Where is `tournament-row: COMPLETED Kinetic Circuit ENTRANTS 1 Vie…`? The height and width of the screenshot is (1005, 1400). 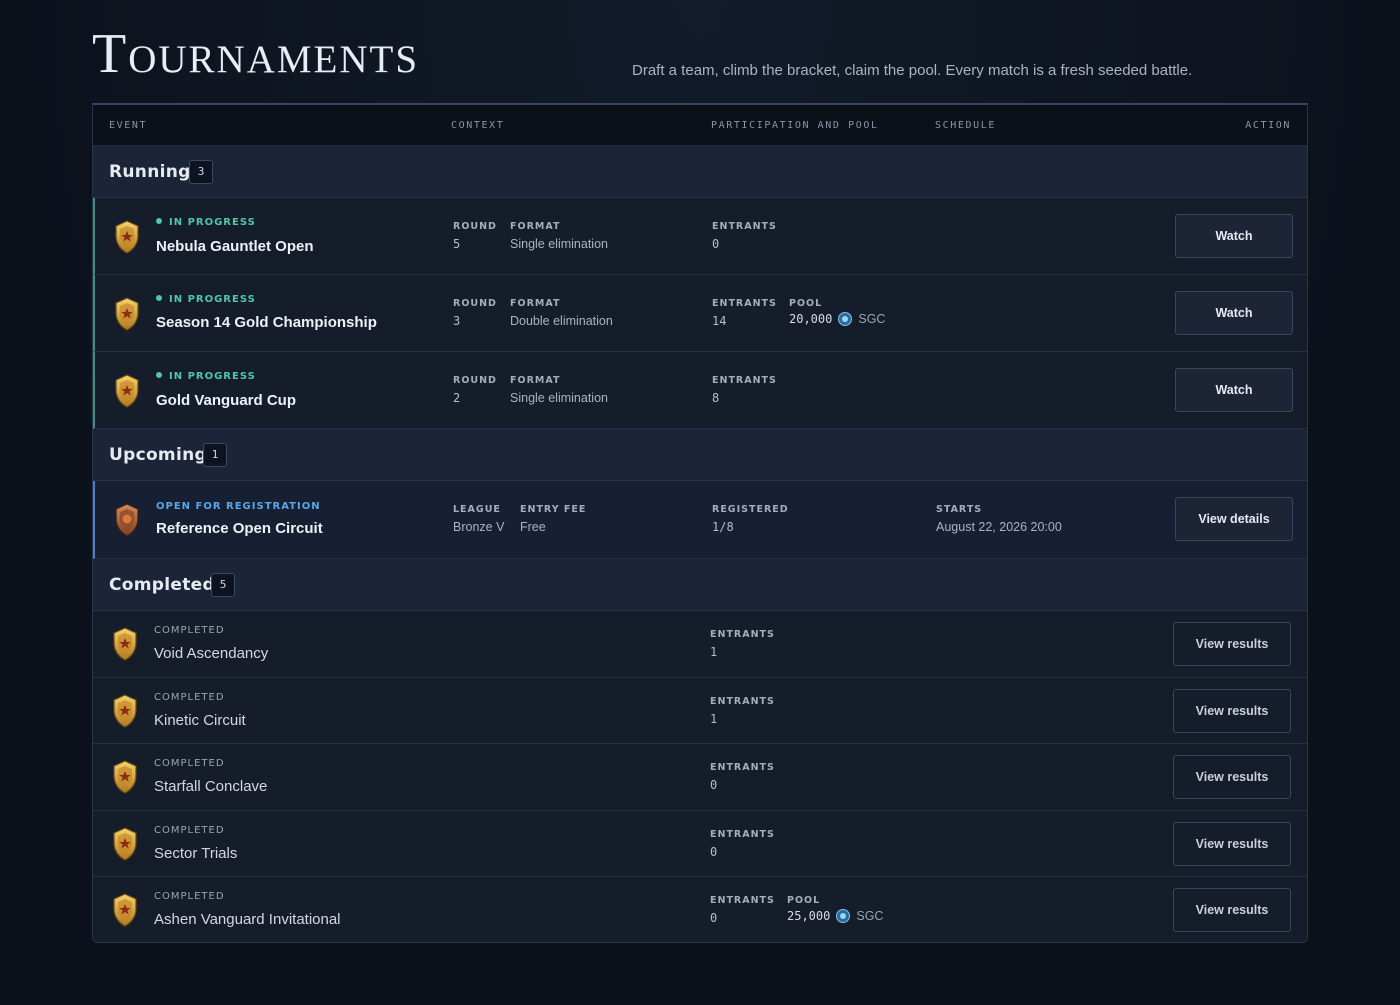 tournament-row: COMPLETED Kinetic Circuit ENTRANTS 1 Vie… is located at coordinates (700, 710).